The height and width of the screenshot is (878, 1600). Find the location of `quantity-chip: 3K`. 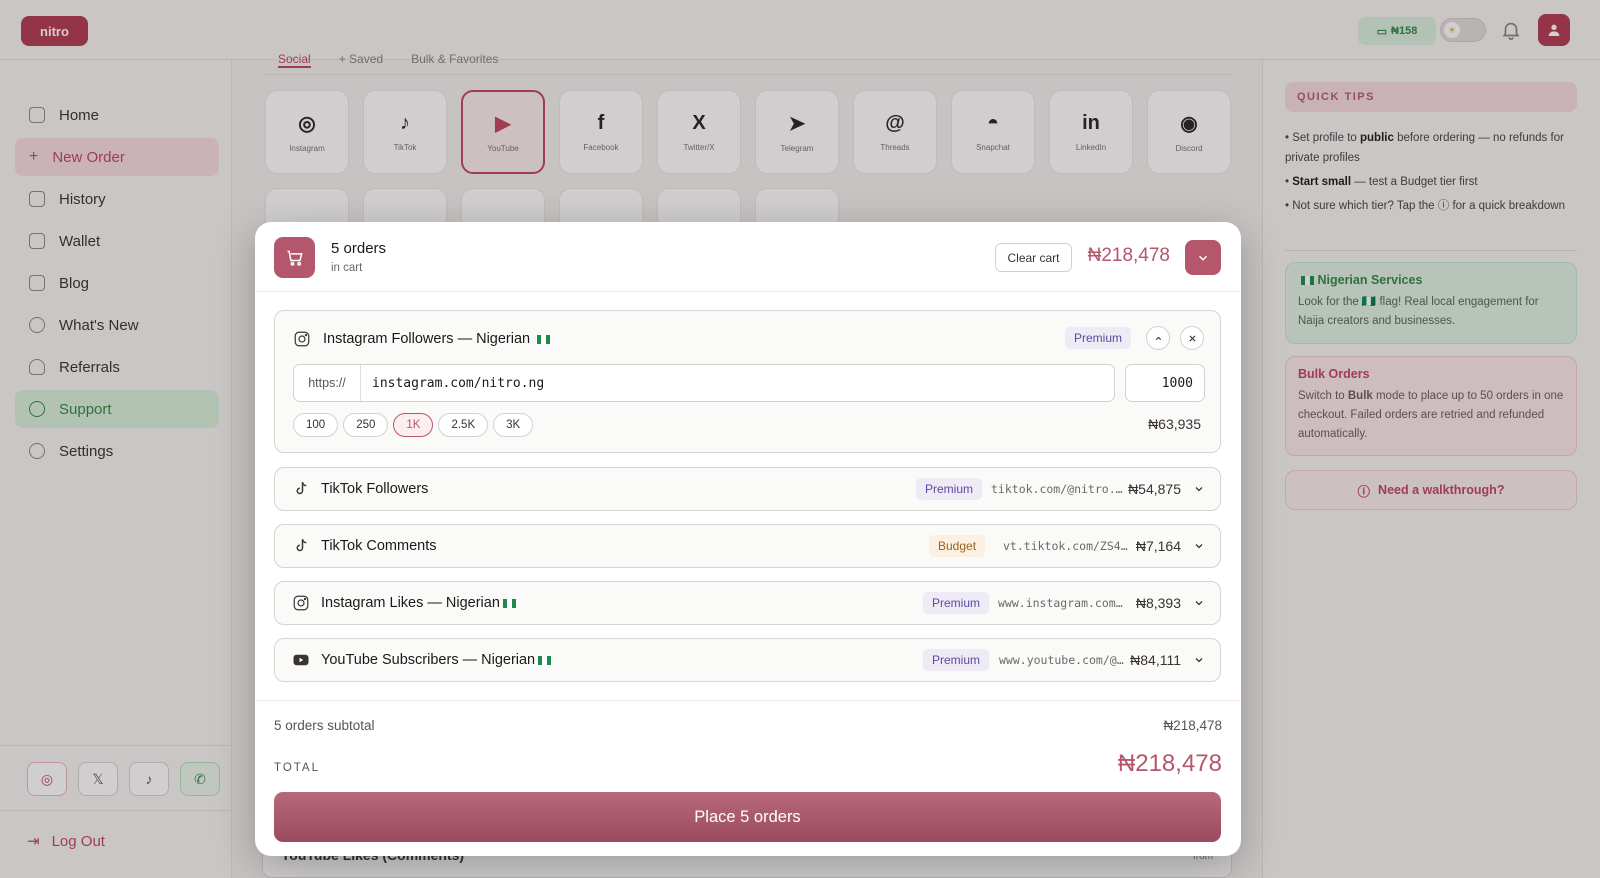

quantity-chip: 3K is located at coordinates (513, 425).